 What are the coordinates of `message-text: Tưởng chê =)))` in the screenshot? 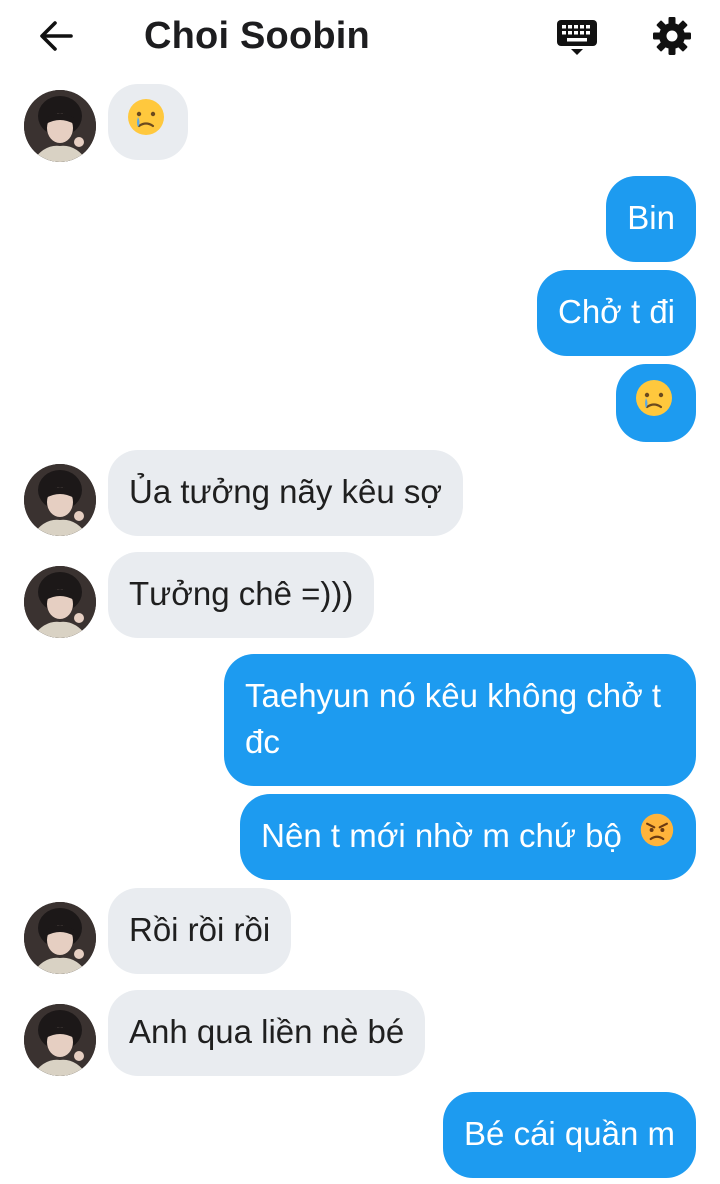 It's located at (241, 593).